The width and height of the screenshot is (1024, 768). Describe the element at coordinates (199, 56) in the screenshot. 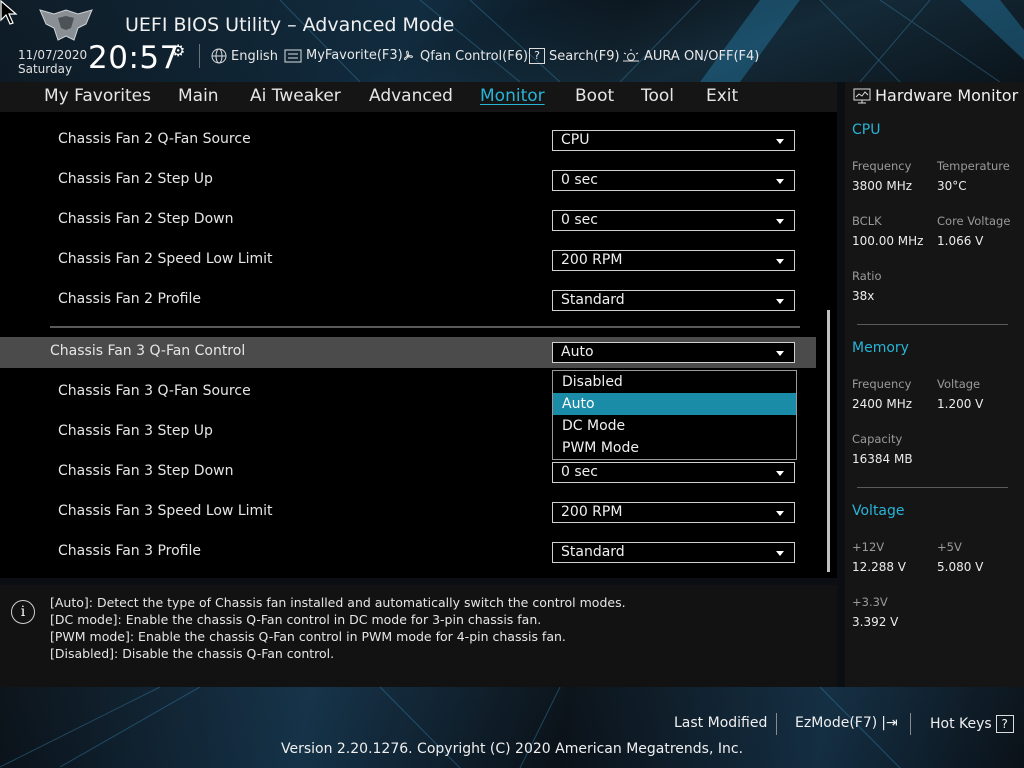

I see `header-divider` at that location.